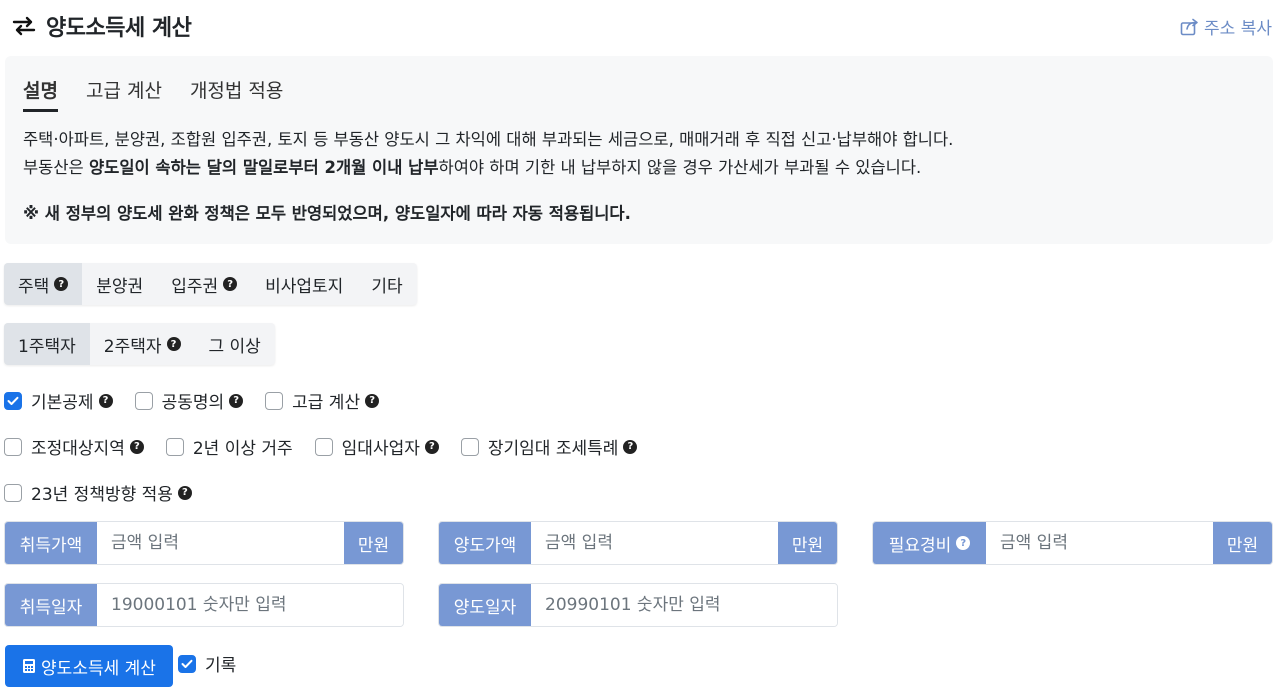 This screenshot has width=1280, height=697. What do you see at coordinates (373, 543) in the screenshot?
I see `acquisition-price-unit: 만원` at bounding box center [373, 543].